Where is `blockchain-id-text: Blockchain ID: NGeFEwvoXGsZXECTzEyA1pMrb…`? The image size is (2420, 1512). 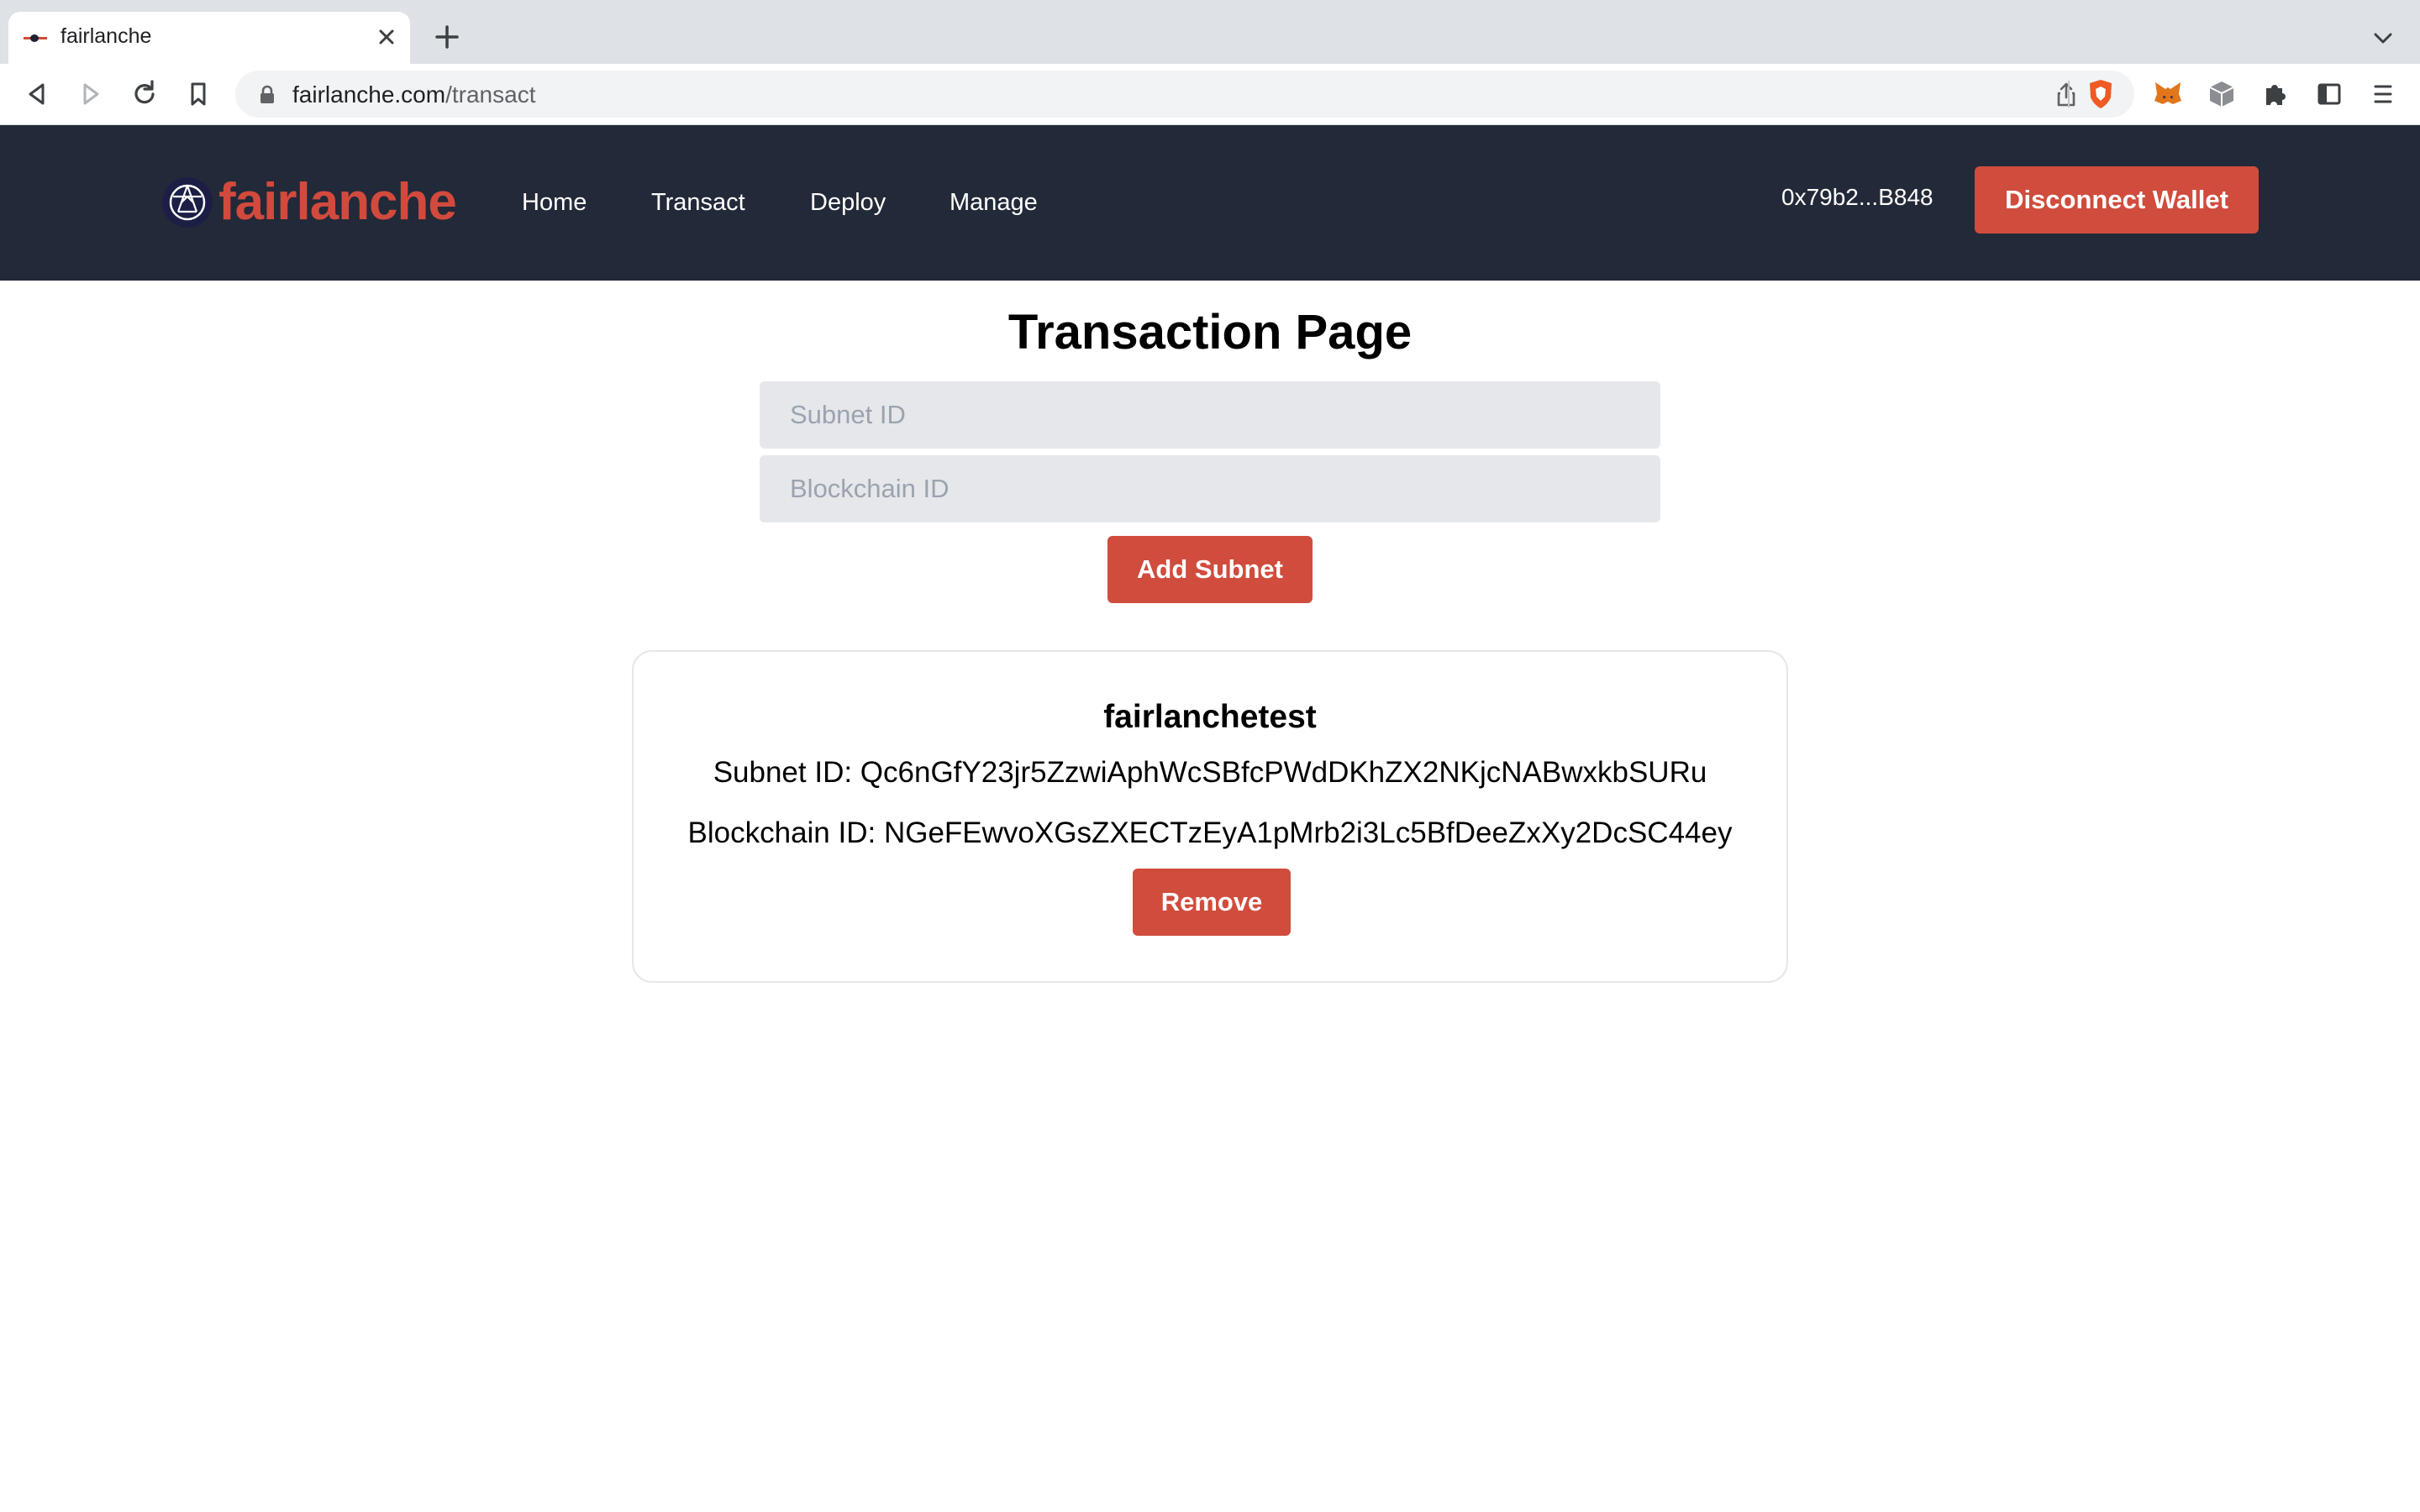 blockchain-id-text: Blockchain ID: NGeFEwvoXGsZXECTzEyA1pMrb… is located at coordinates (1210, 832).